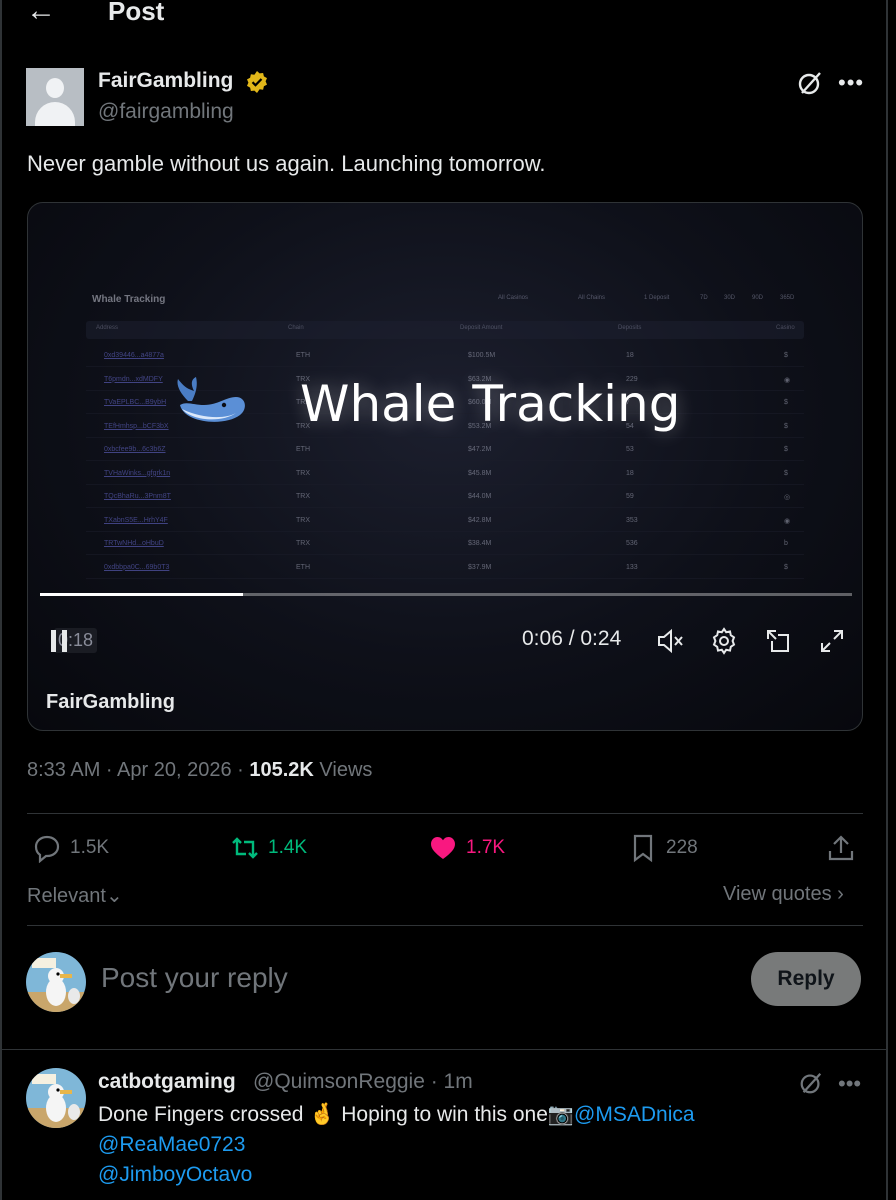  Describe the element at coordinates (592, 298) in the screenshot. I see `dashboard-filter: All Chains` at that location.